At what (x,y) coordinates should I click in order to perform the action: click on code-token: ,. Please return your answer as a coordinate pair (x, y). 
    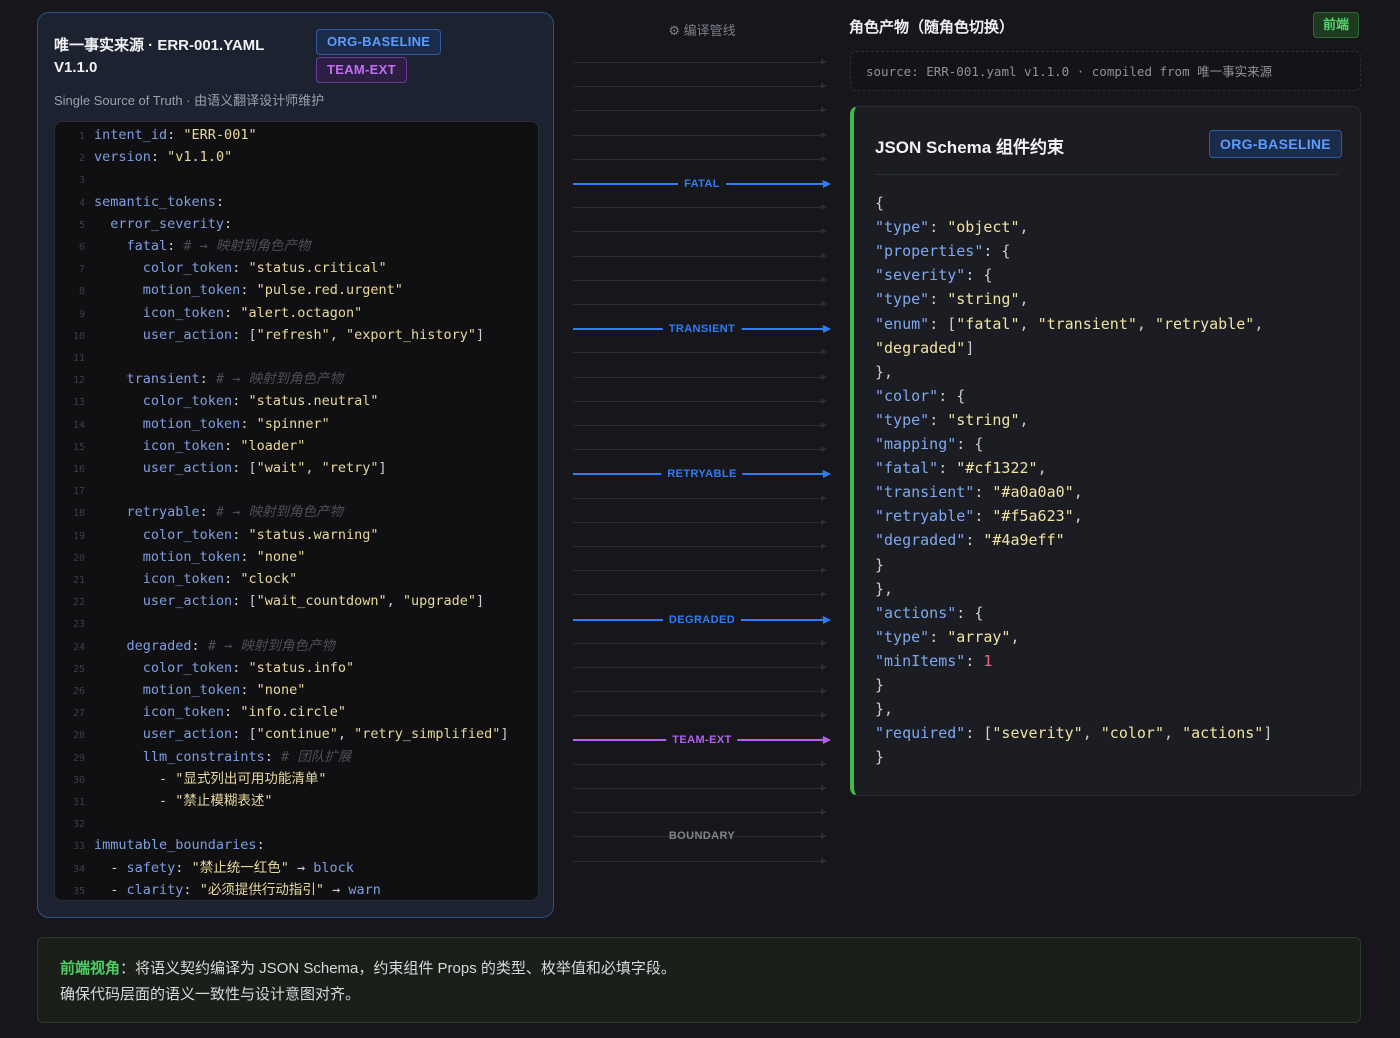
    Looking at the image, I should click on (337, 334).